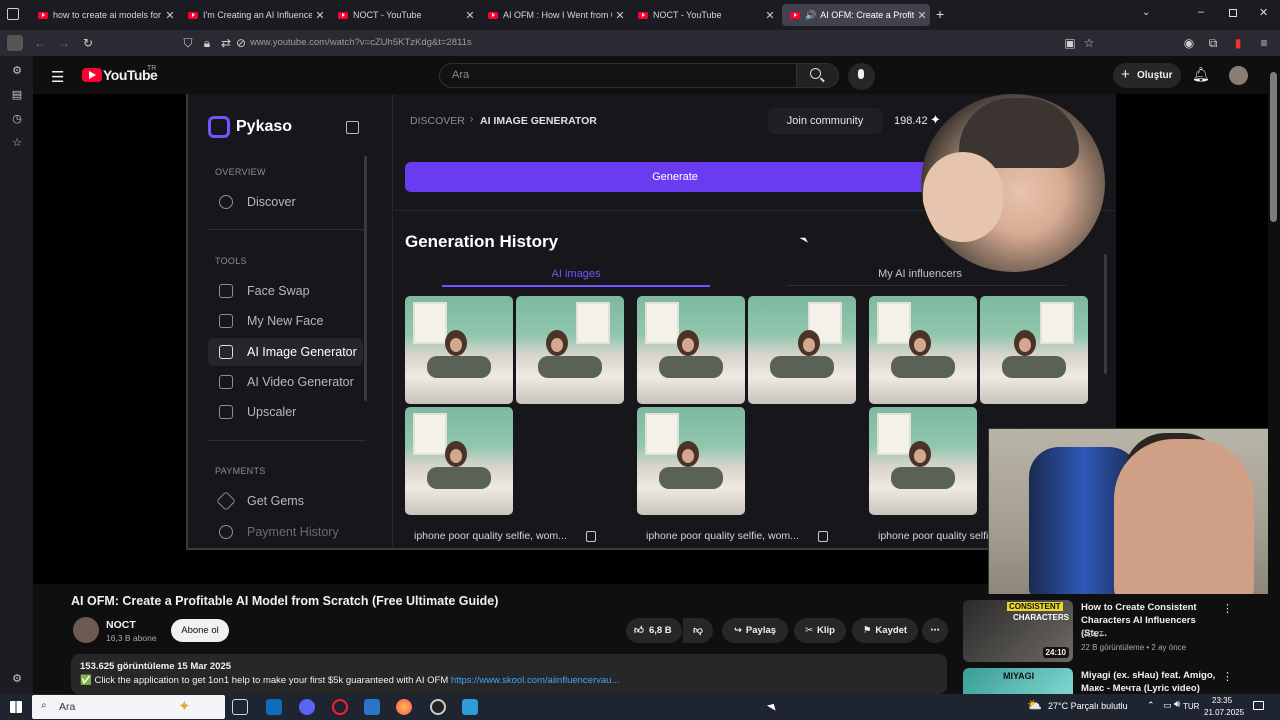 This screenshot has width=1280, height=720. What do you see at coordinates (64, 43) in the screenshot?
I see `forward-icon: →` at bounding box center [64, 43].